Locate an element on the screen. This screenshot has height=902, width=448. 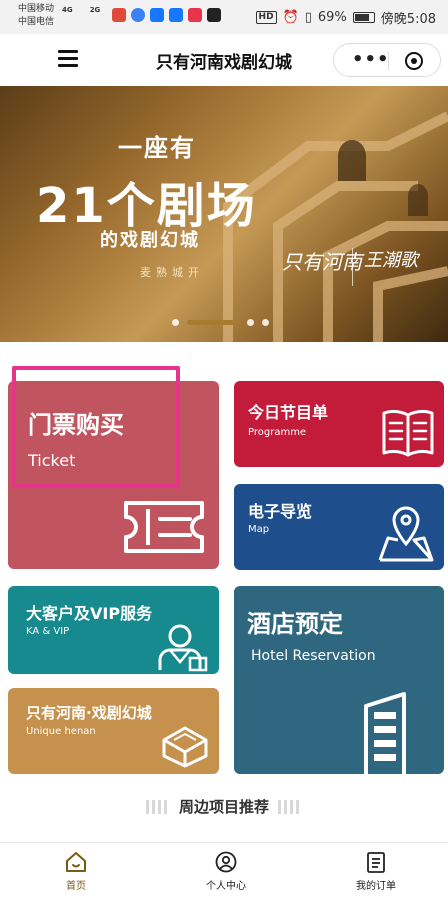
close-miniprogram-button is located at coordinates (414, 61).